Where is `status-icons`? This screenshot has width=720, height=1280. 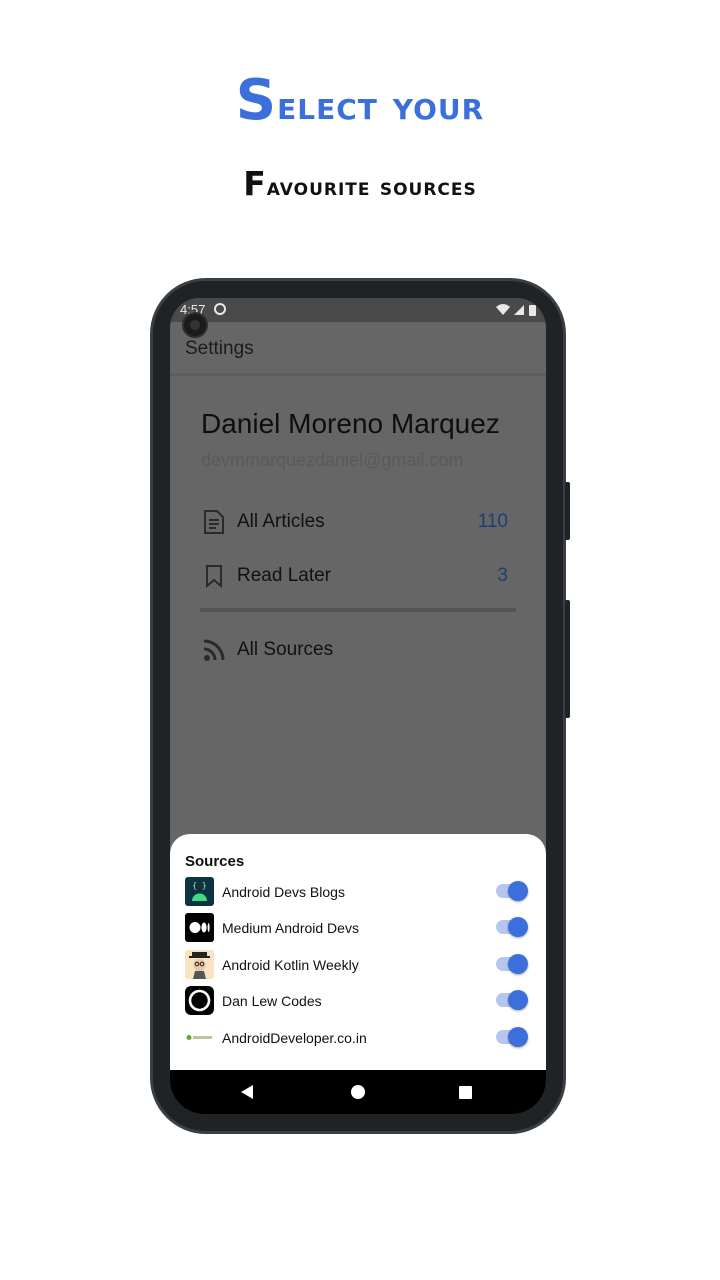
status-icons is located at coordinates (516, 310).